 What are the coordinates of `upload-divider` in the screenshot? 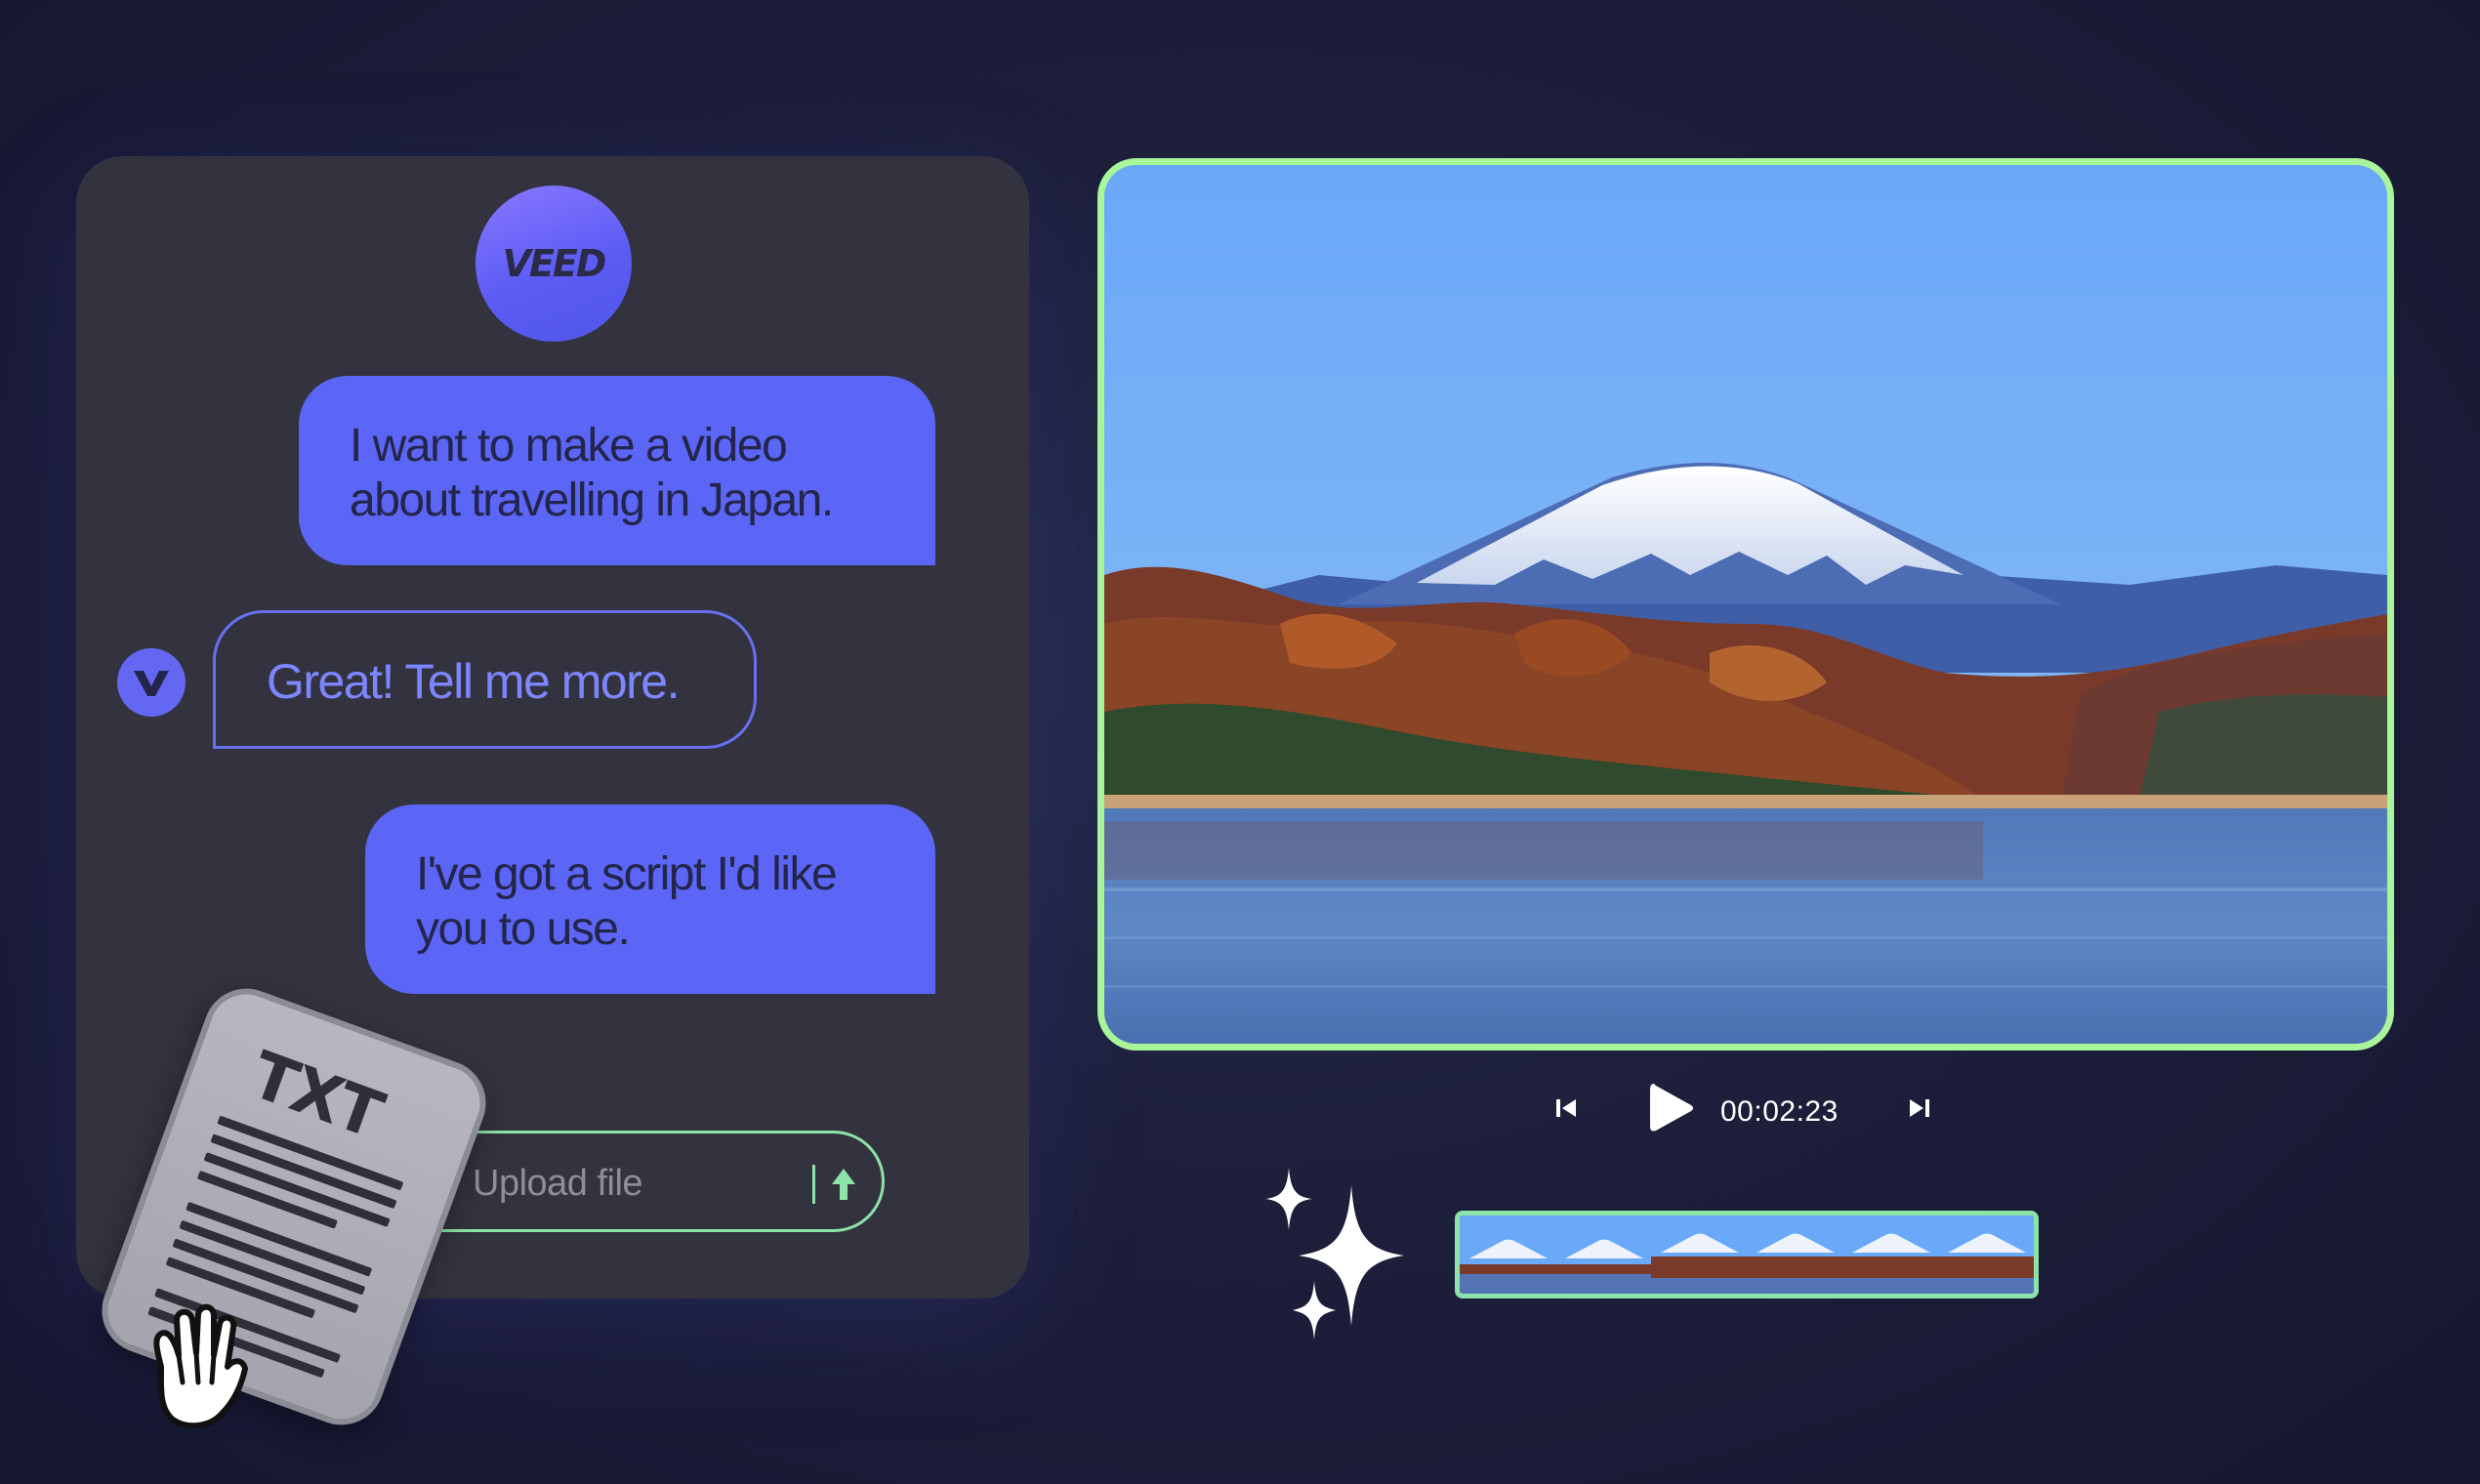 It's located at (813, 1185).